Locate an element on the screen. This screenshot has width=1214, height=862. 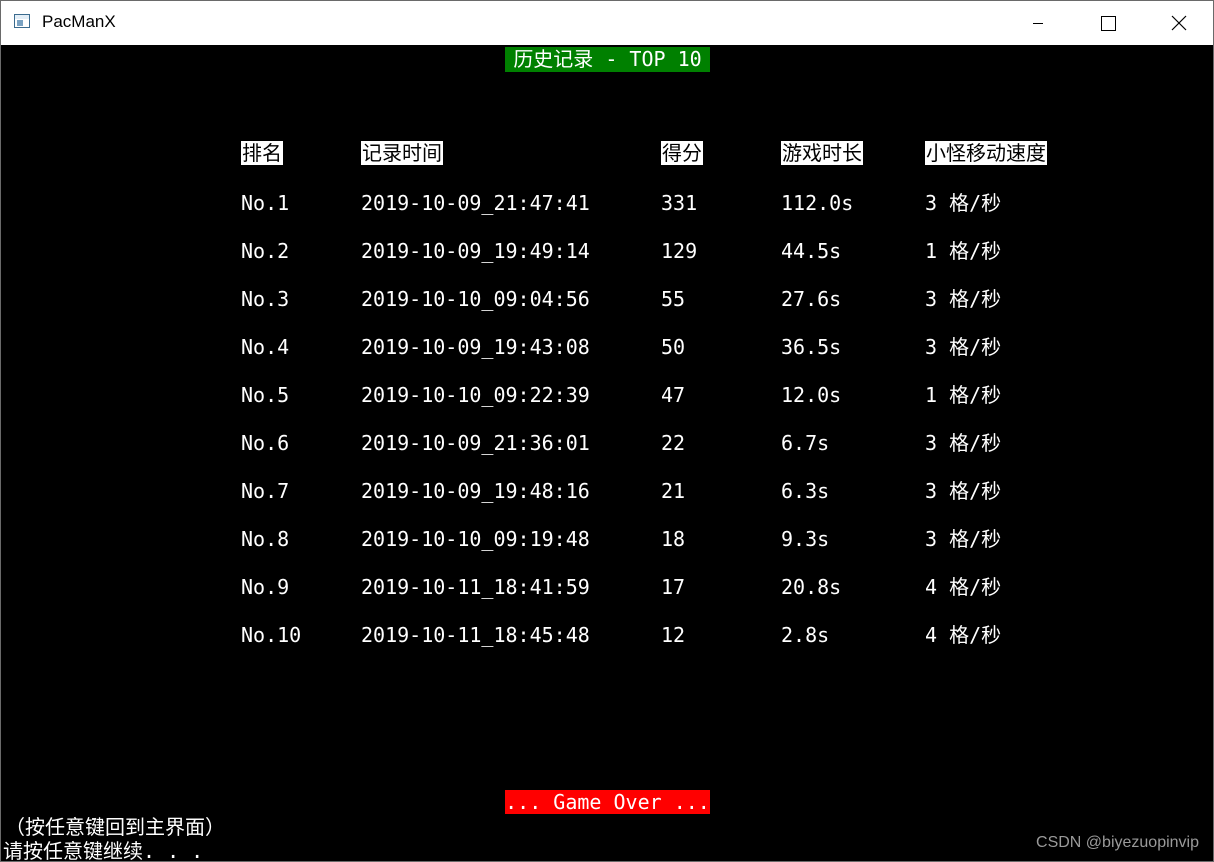
hint-return-main: （按任意键回到主界面） is located at coordinates (115, 827).